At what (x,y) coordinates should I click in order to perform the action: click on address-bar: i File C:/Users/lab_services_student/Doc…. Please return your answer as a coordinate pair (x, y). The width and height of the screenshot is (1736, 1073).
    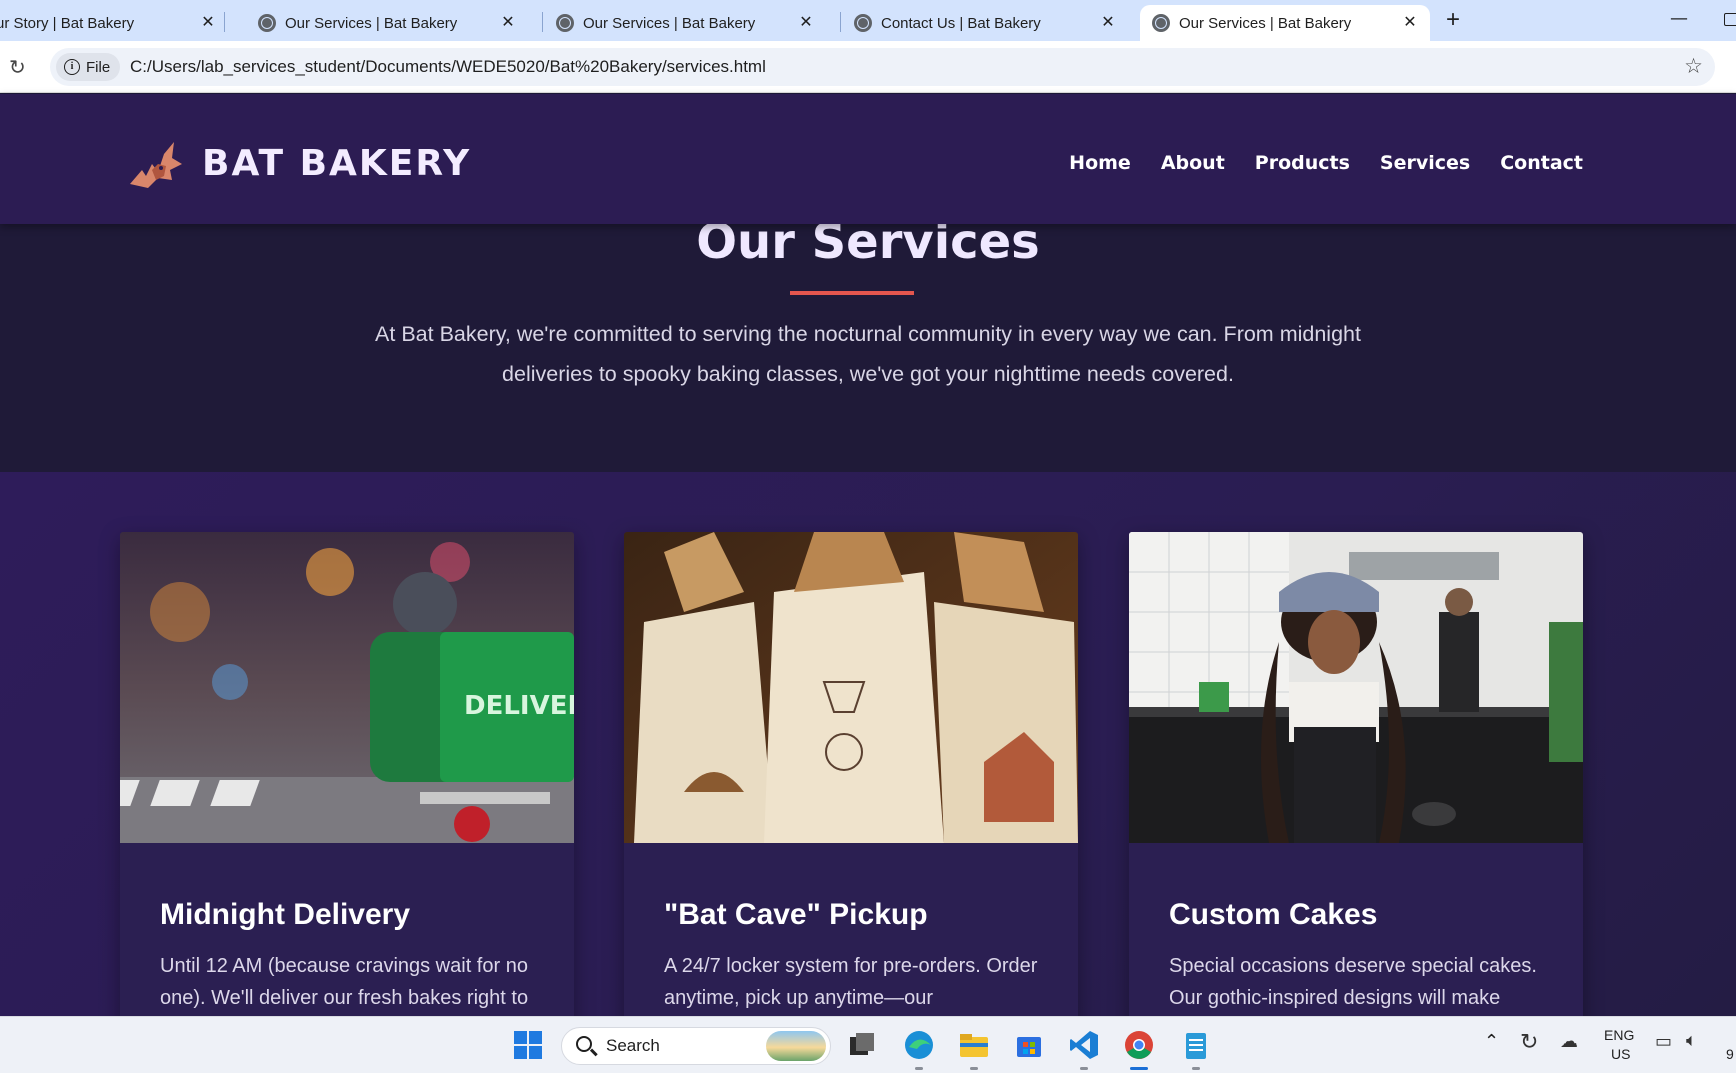
    Looking at the image, I should click on (882, 67).